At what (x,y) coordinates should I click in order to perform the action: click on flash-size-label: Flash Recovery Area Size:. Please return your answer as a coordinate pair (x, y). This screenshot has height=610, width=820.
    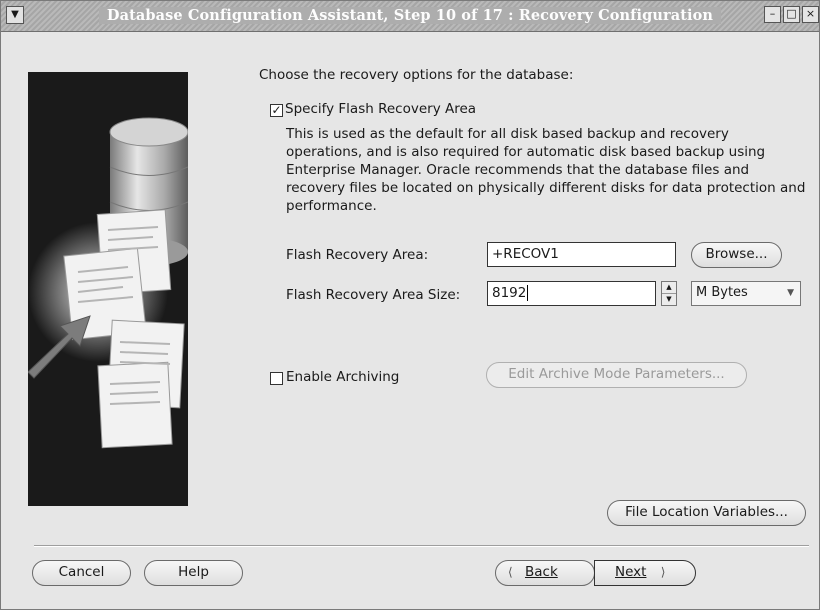
    Looking at the image, I should click on (373, 295).